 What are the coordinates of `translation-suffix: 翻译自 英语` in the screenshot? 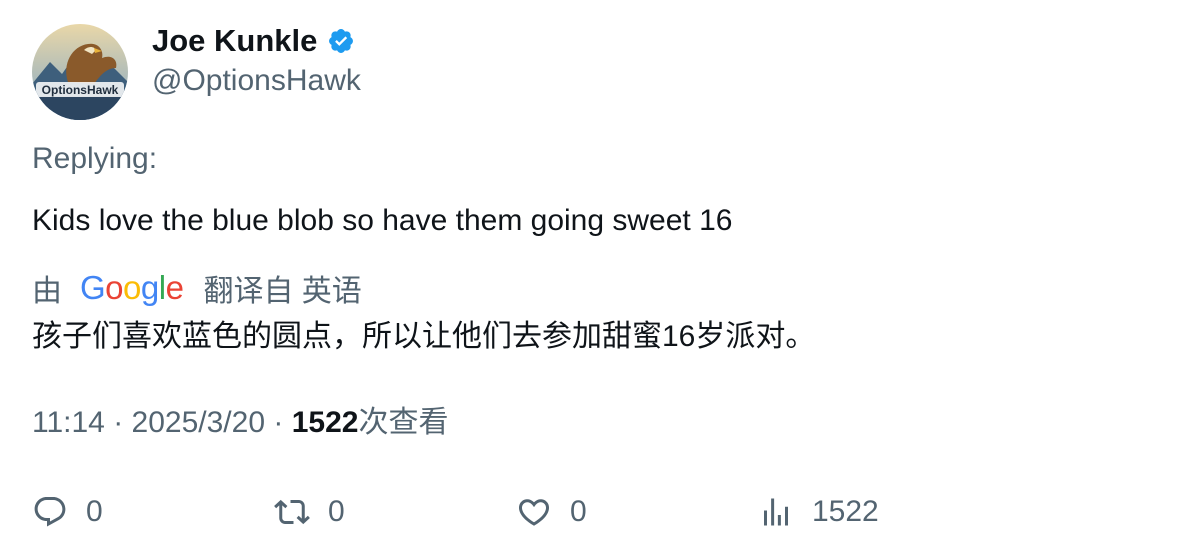 It's located at (282, 291).